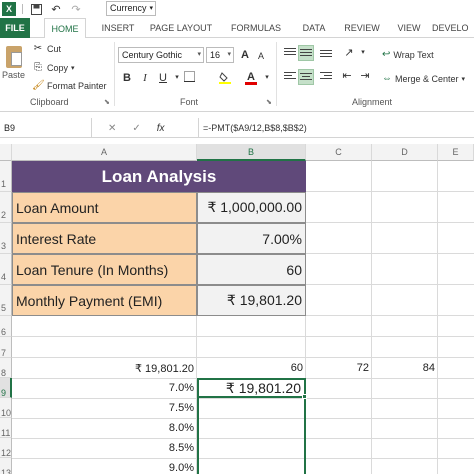  What do you see at coordinates (256, 28) in the screenshot?
I see `tab-formulas: FORMULAS` at bounding box center [256, 28].